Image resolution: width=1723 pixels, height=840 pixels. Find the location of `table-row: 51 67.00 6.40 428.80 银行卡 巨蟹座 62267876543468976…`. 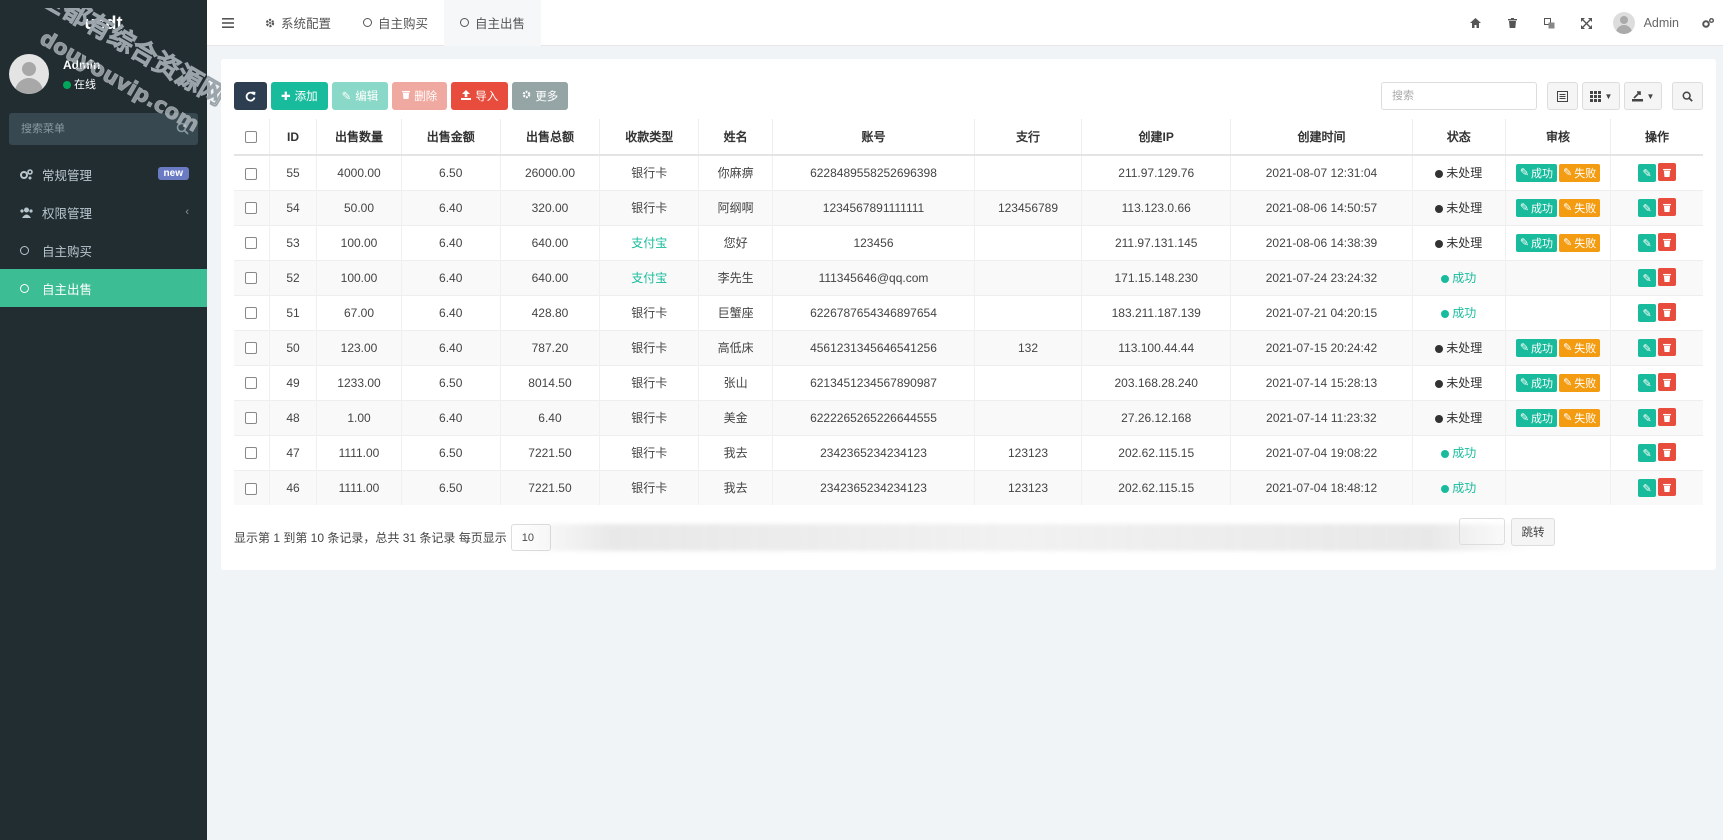

table-row: 51 67.00 6.40 428.80 银行卡 巨蟹座 62267876543468976… is located at coordinates (968, 312).